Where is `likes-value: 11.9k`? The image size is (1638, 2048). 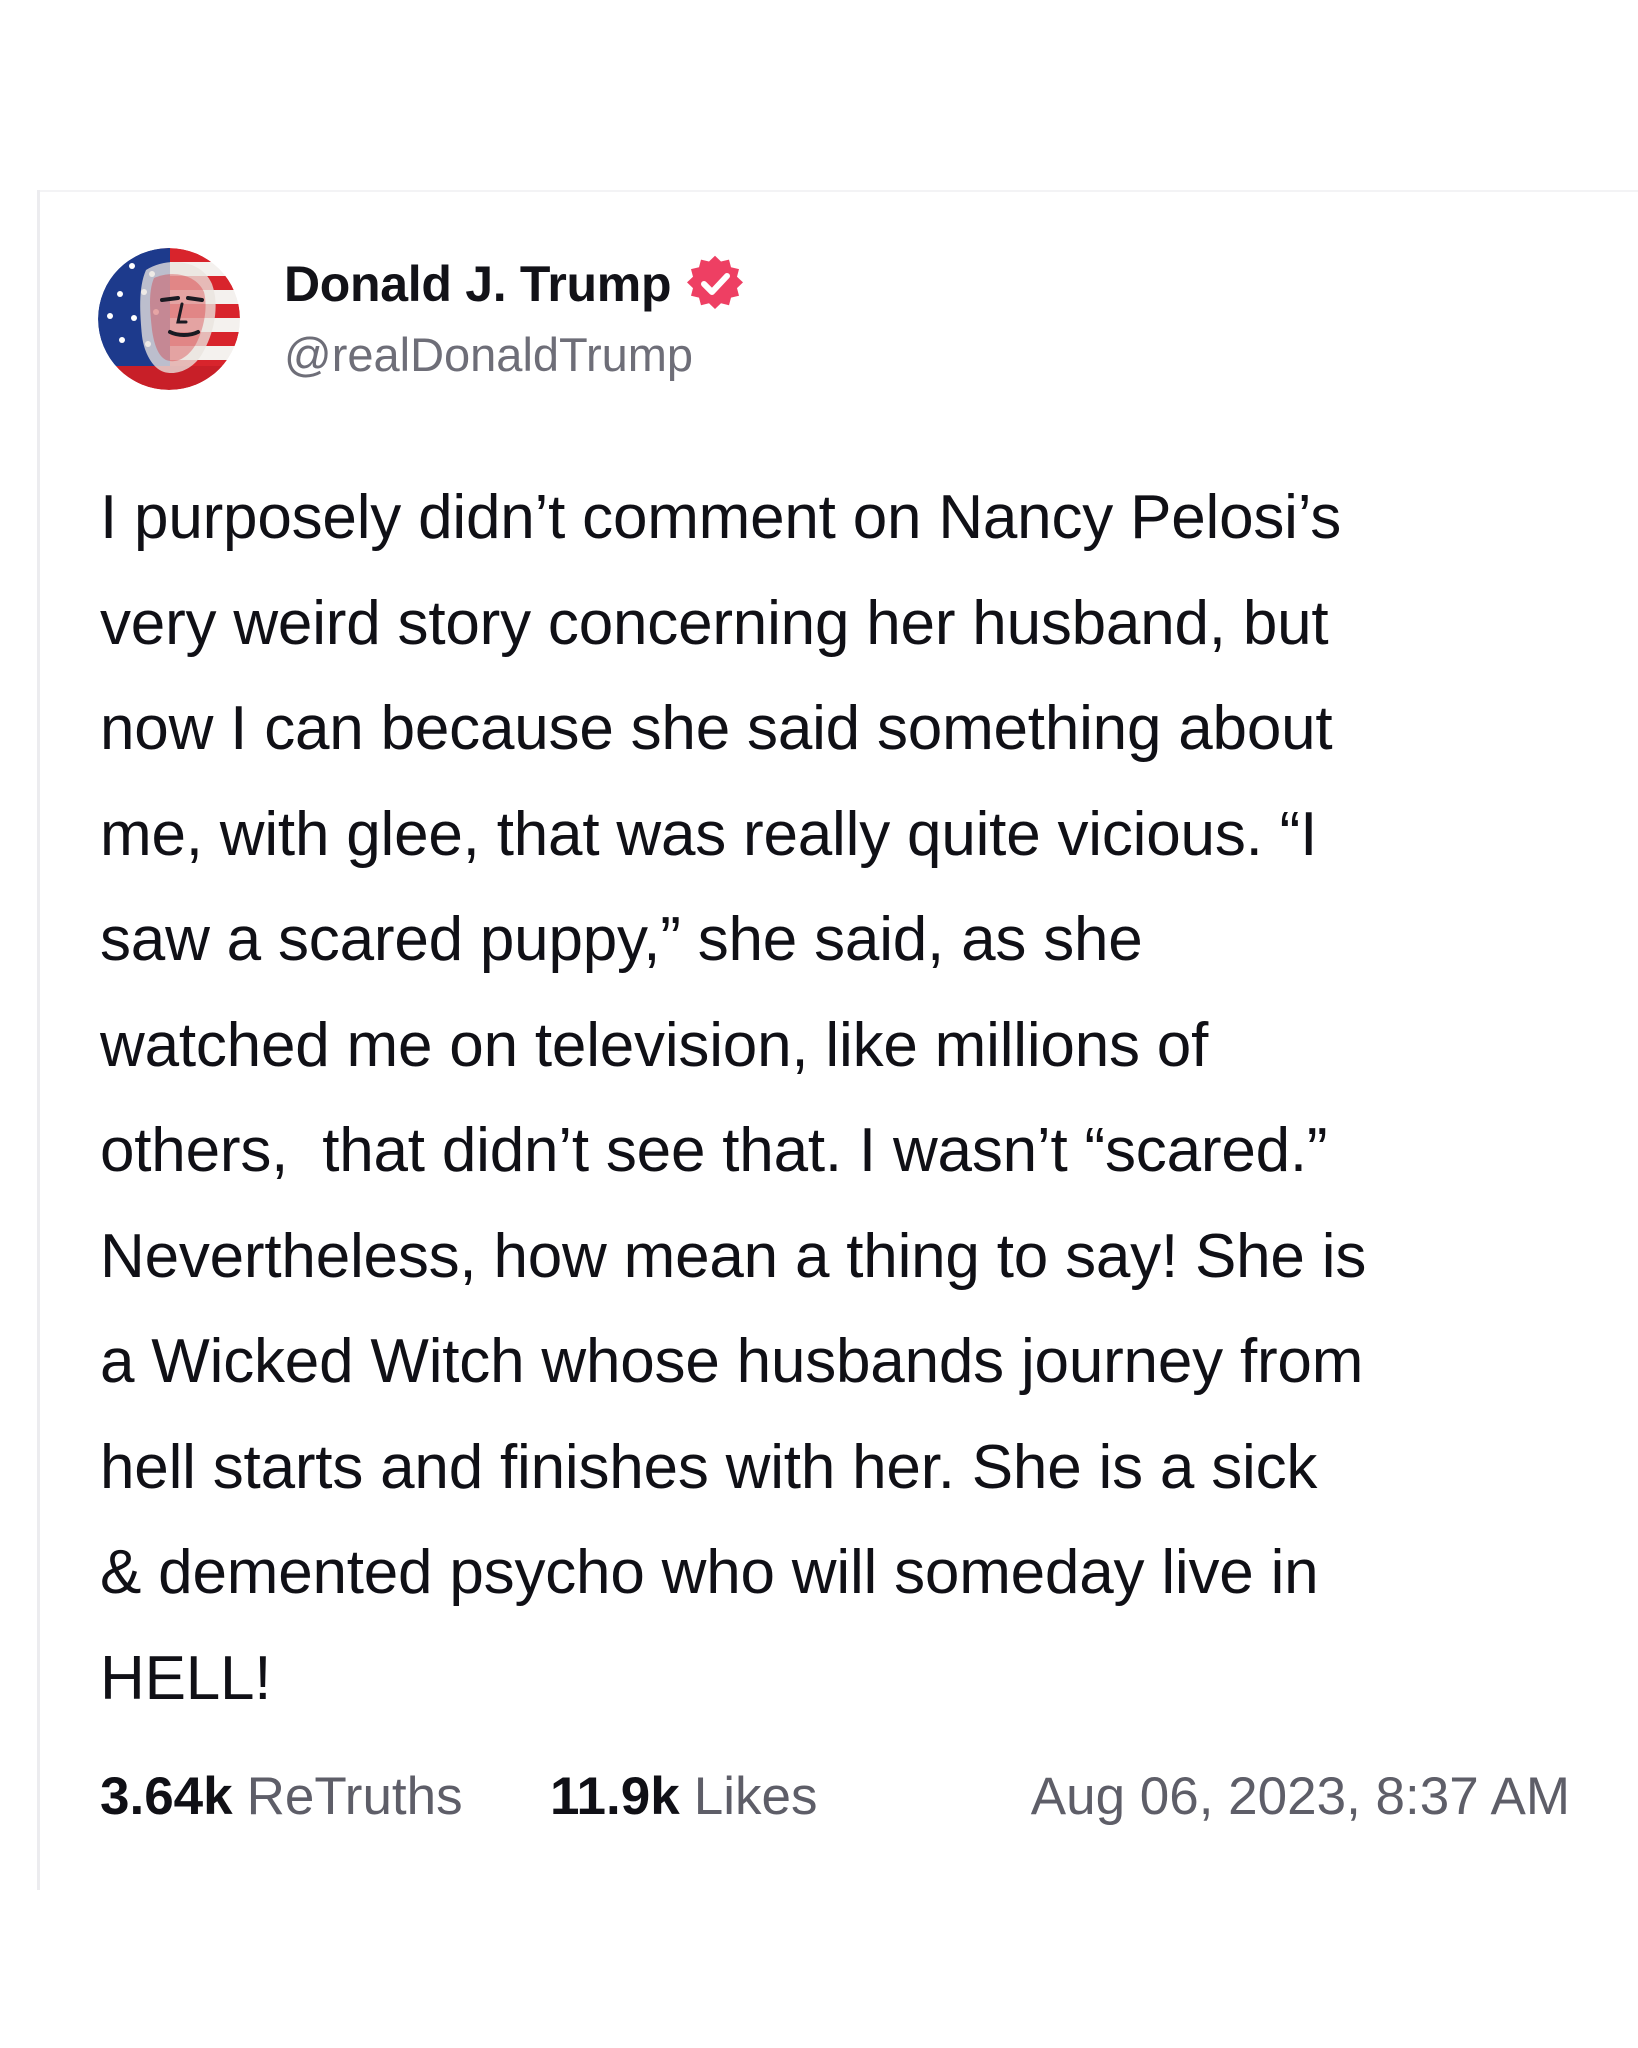 likes-value: 11.9k is located at coordinates (615, 1796).